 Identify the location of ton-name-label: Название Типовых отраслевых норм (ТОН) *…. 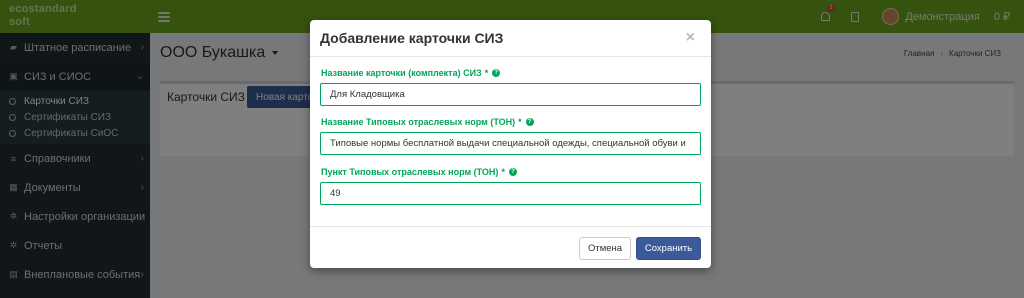
(427, 122).